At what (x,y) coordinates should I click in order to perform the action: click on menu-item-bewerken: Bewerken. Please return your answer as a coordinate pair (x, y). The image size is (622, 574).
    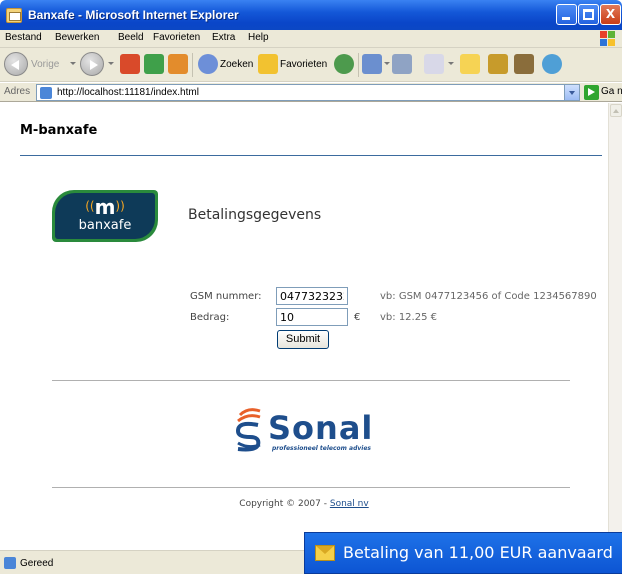
    Looking at the image, I should click on (77, 37).